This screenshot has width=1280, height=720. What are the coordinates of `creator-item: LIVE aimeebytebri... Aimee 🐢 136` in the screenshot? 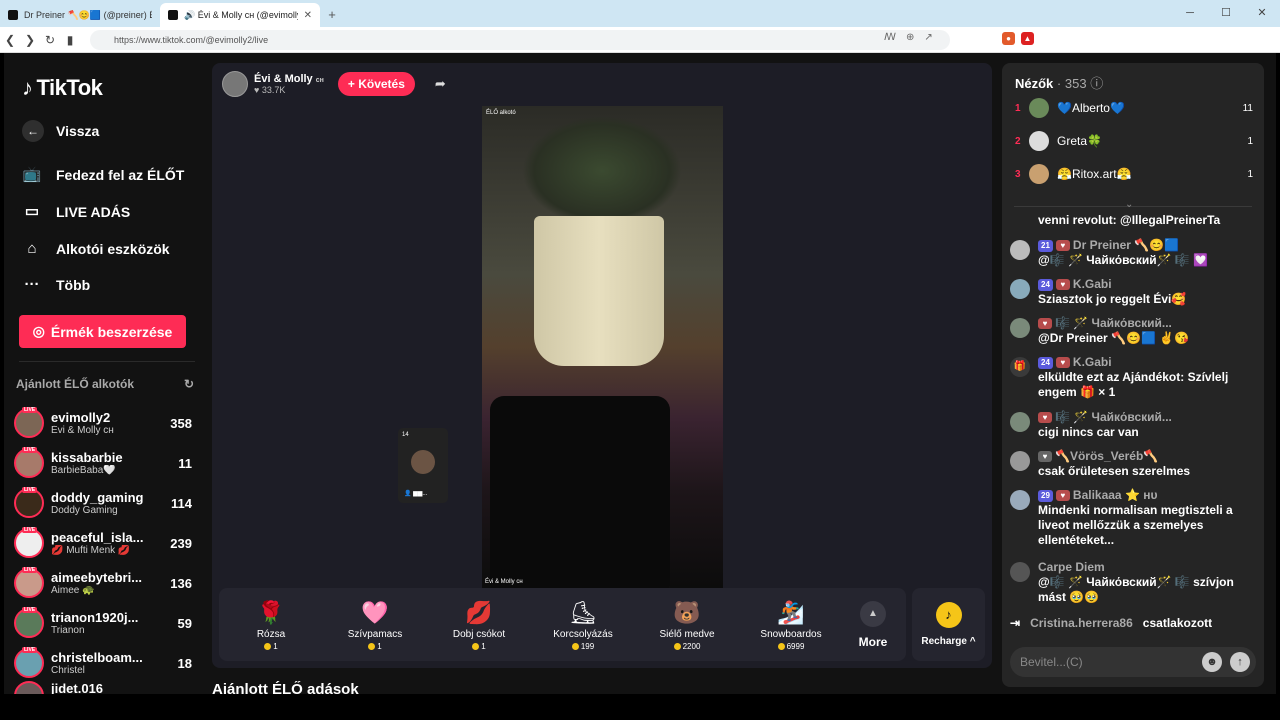 It's located at (103, 583).